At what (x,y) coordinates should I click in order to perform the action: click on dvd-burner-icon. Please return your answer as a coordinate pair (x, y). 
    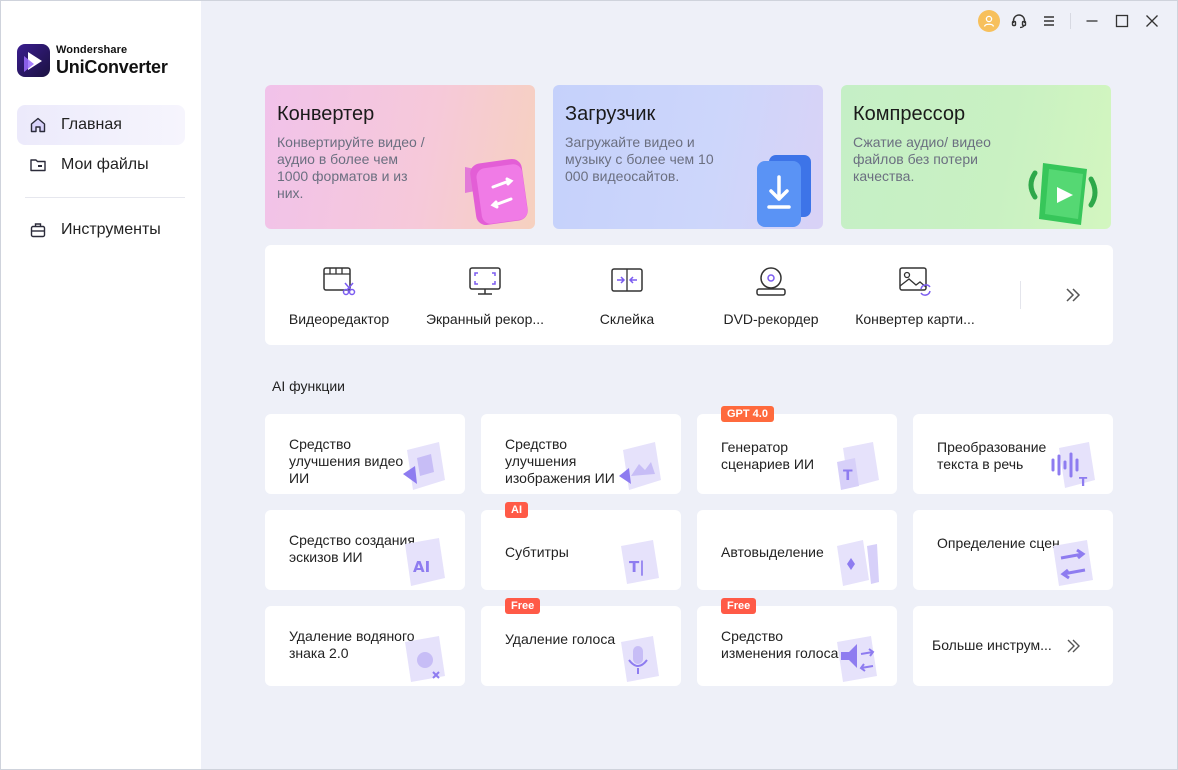
    Looking at the image, I should click on (771, 281).